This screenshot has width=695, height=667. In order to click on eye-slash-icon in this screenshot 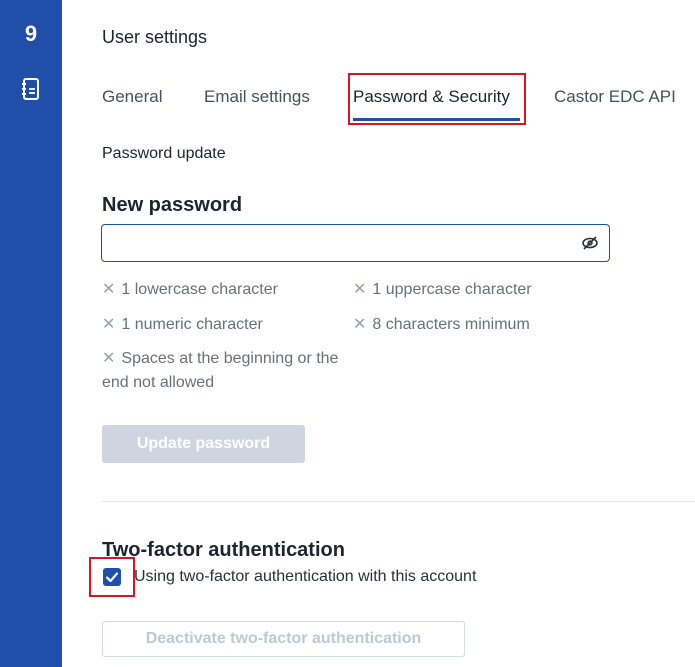, I will do `click(590, 243)`.